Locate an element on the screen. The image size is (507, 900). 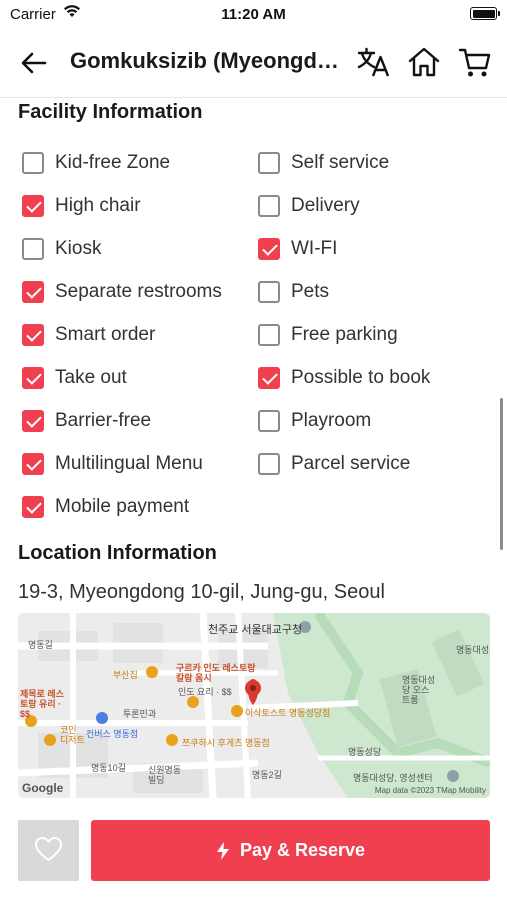
pay-reserve-button: Pay & Reserve is located at coordinates (290, 850).